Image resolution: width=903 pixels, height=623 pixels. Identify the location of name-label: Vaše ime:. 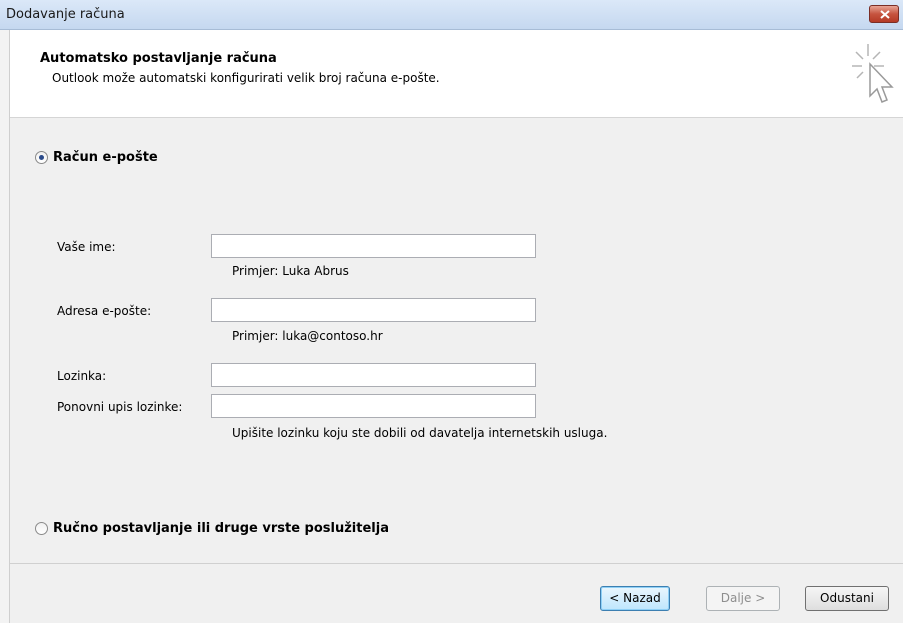
(86, 247).